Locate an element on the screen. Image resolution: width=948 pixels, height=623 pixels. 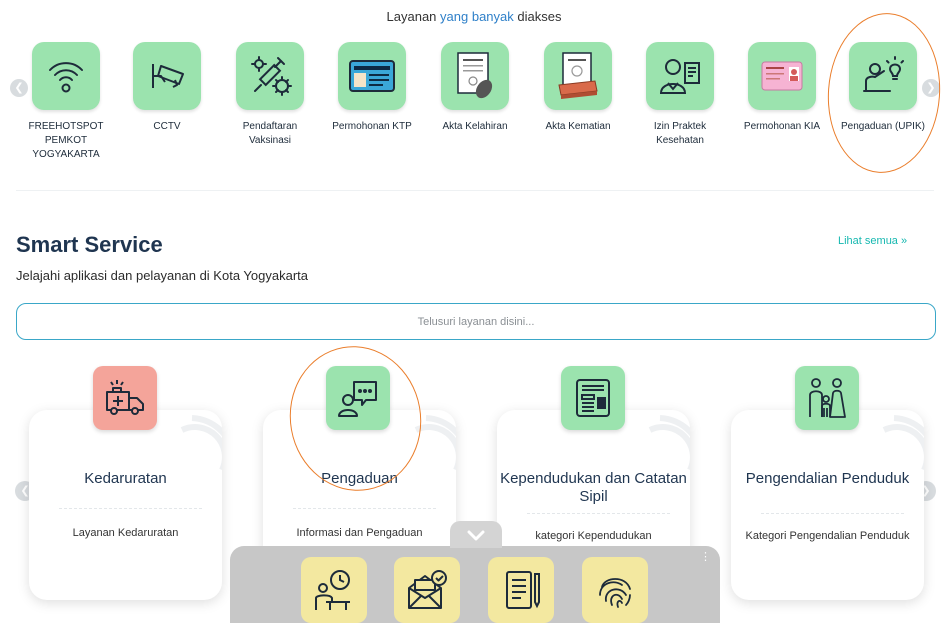
service-search-box is located at coordinates (476, 321).